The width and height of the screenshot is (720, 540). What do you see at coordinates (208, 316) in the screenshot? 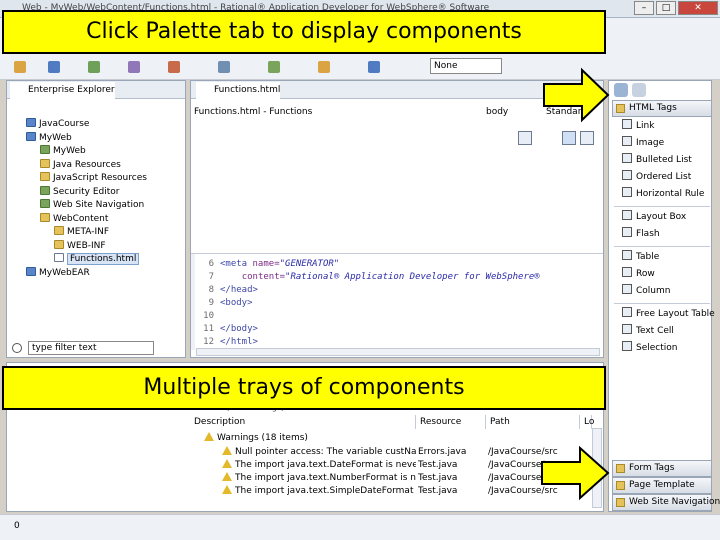
I see `code-line: 10` at bounding box center [208, 316].